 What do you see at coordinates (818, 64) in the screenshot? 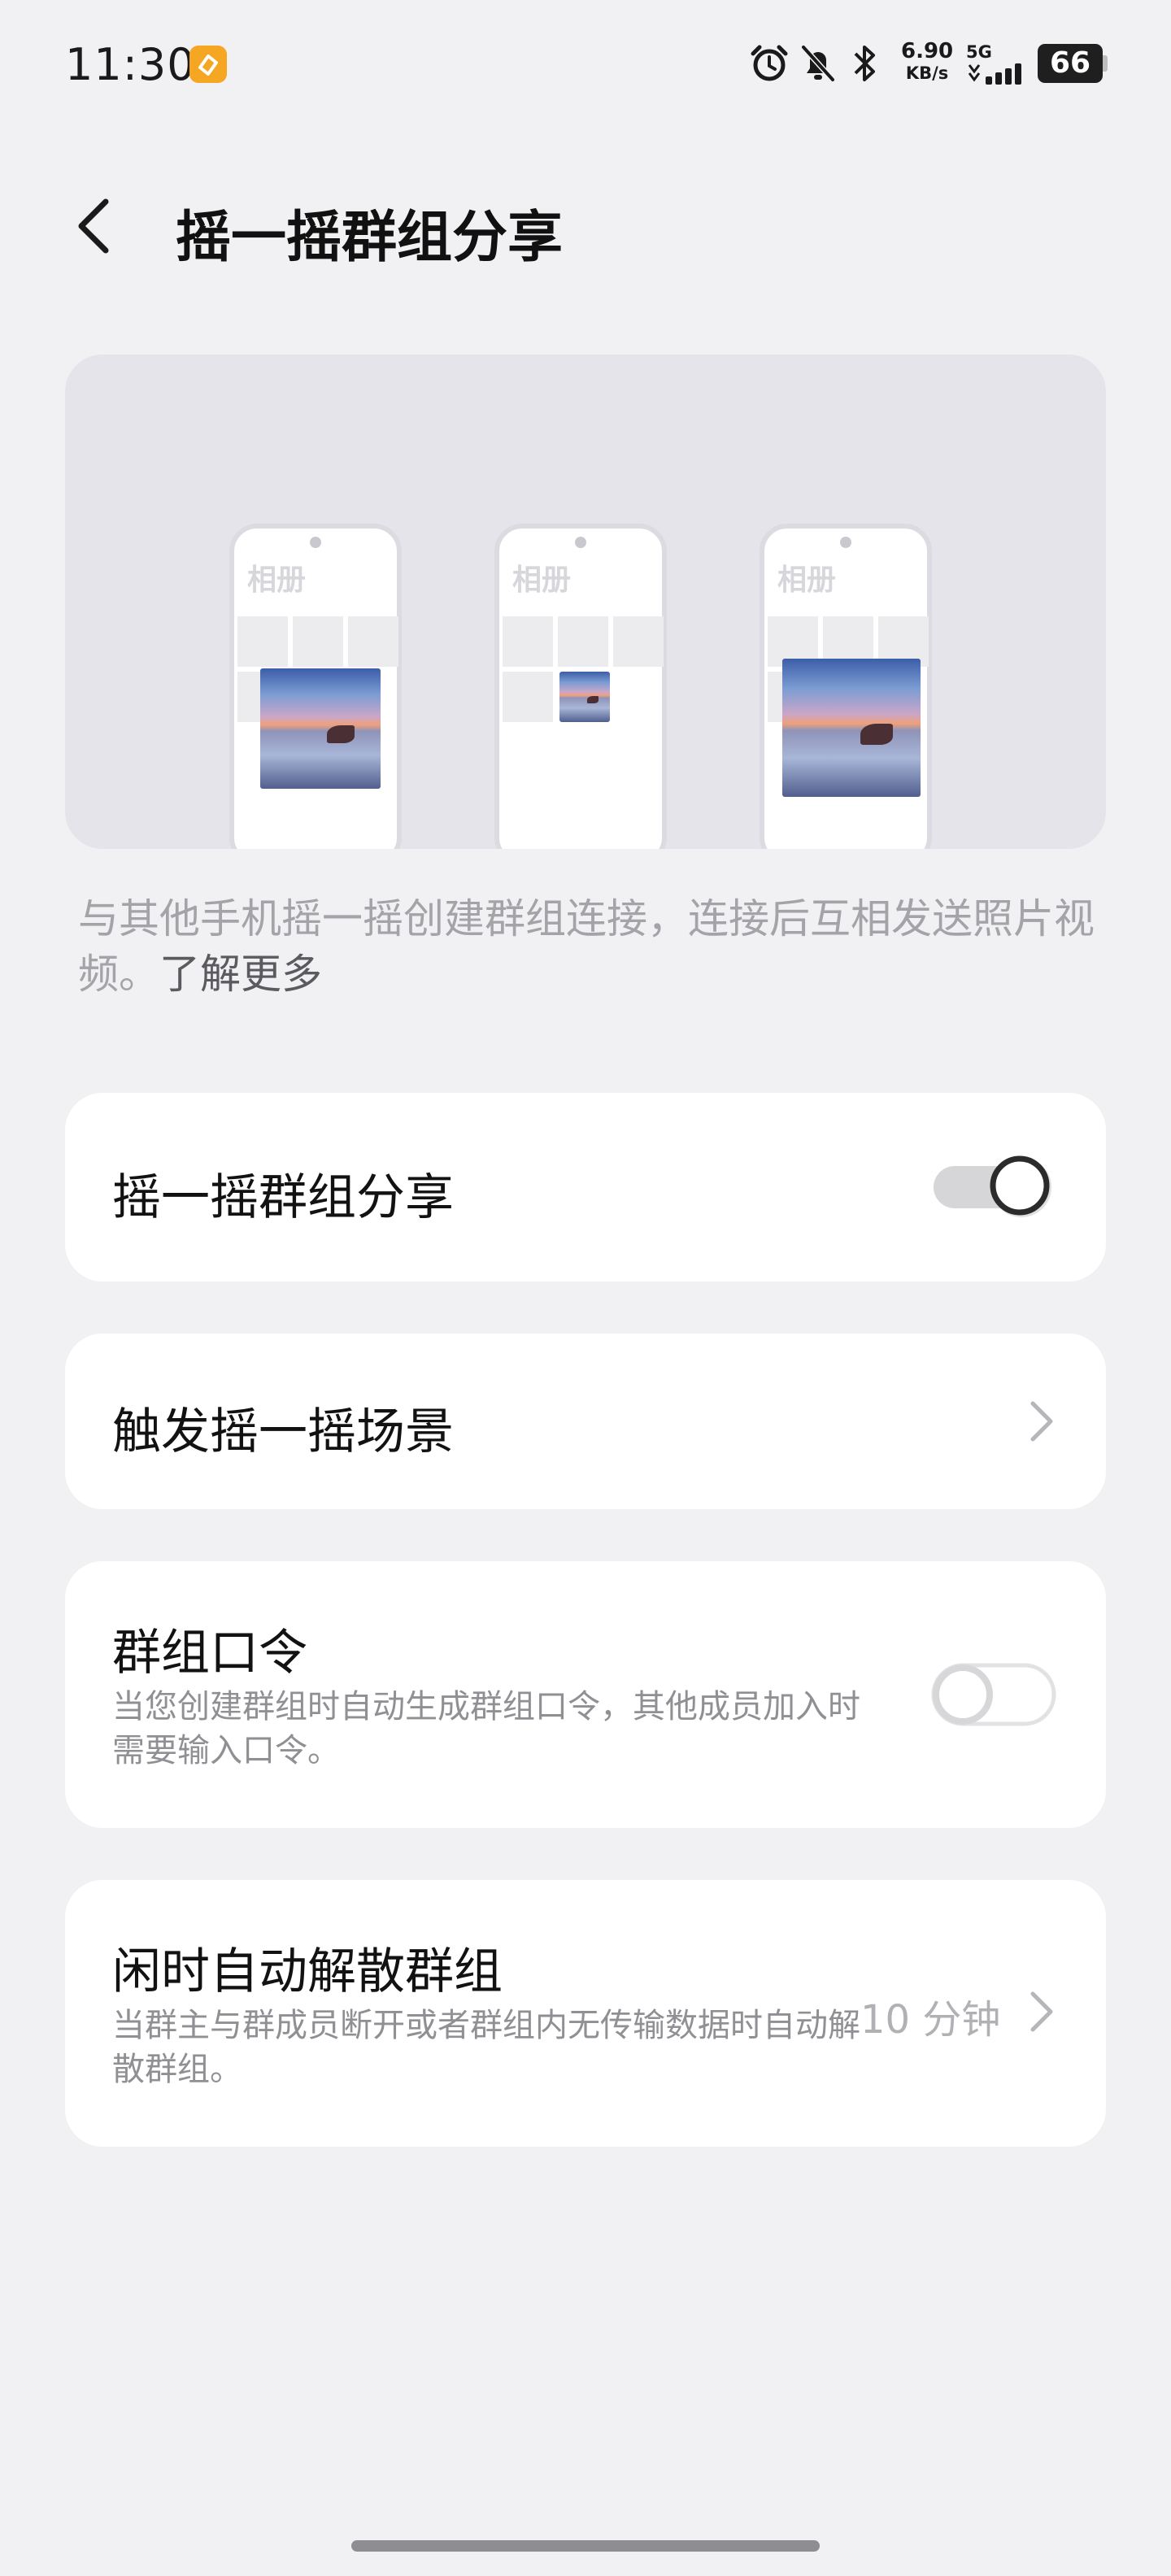
I see `bell-muted-icon` at bounding box center [818, 64].